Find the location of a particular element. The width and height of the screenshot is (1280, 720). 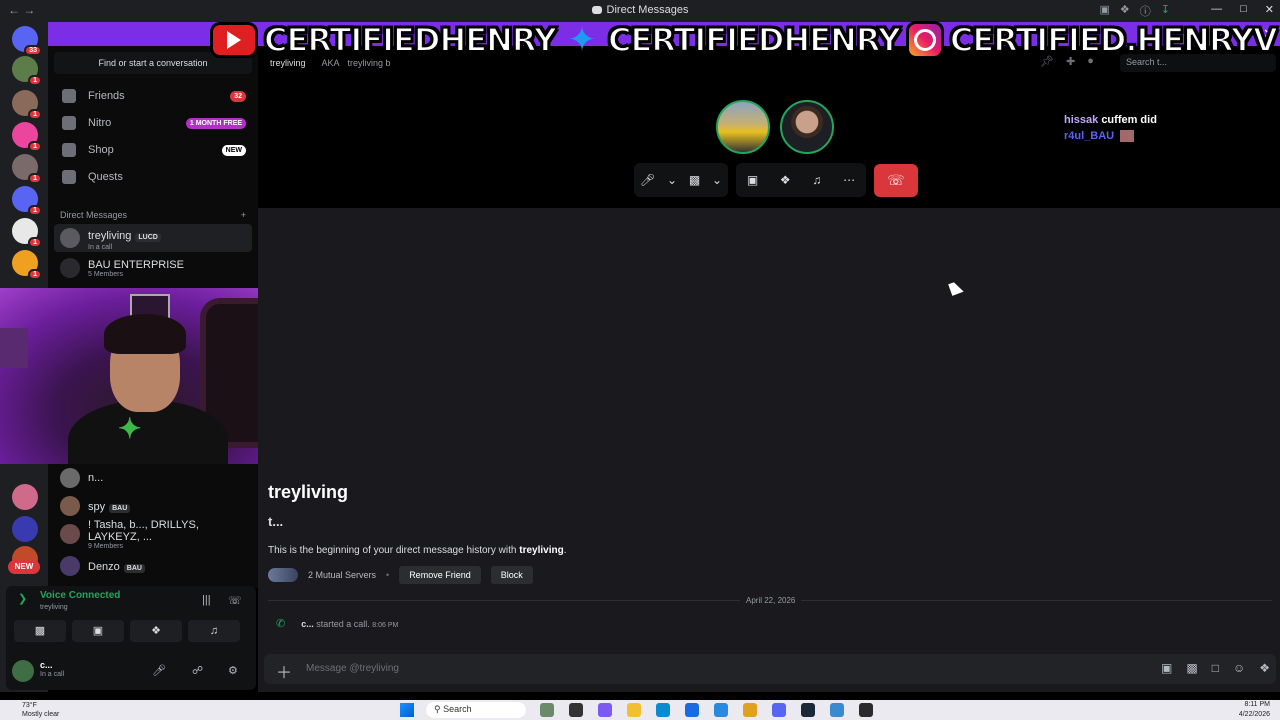

block-button: Block is located at coordinates (511, 575).